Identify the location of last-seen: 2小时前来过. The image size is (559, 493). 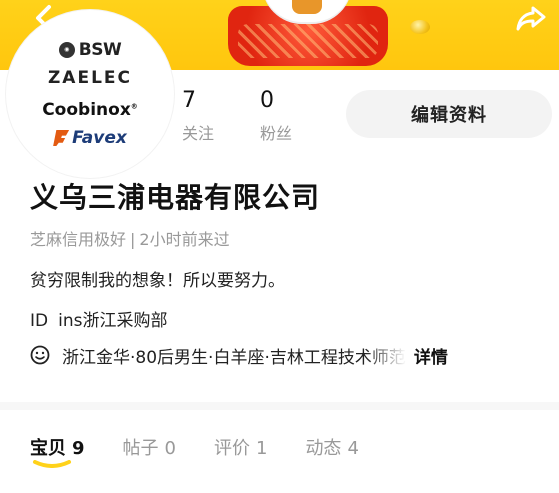
(184, 239).